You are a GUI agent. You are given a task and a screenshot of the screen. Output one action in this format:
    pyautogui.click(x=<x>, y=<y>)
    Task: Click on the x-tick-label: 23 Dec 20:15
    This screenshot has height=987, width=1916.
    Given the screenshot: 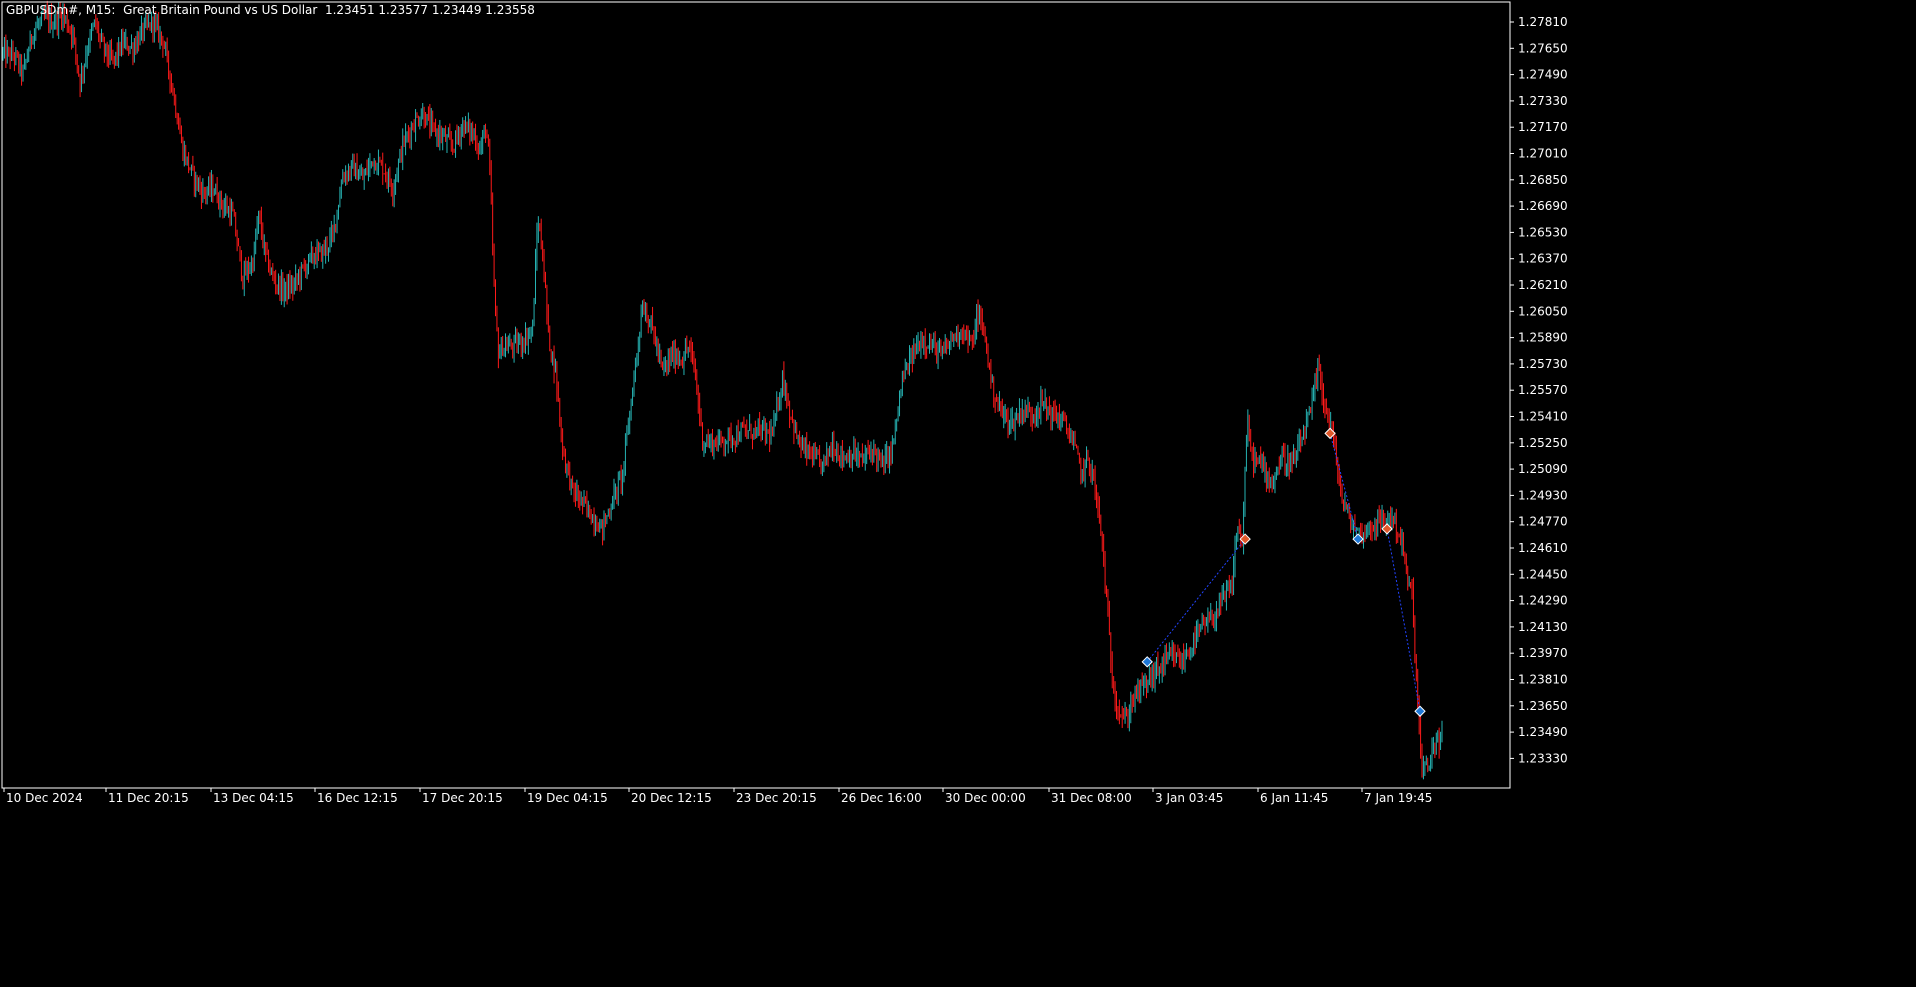 What is the action you would take?
    pyautogui.click(x=776, y=798)
    